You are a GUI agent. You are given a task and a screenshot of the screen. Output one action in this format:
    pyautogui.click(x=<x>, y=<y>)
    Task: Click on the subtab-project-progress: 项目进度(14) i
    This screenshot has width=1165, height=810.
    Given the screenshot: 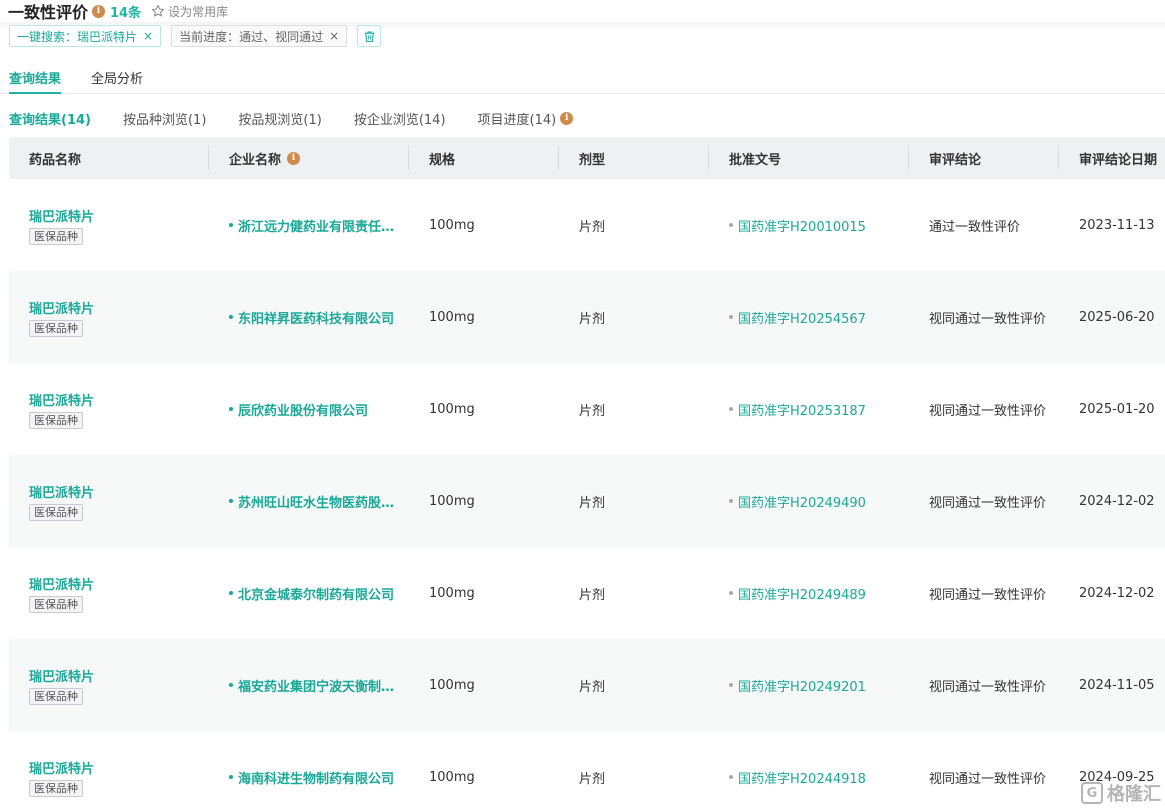 What is the action you would take?
    pyautogui.click(x=526, y=118)
    